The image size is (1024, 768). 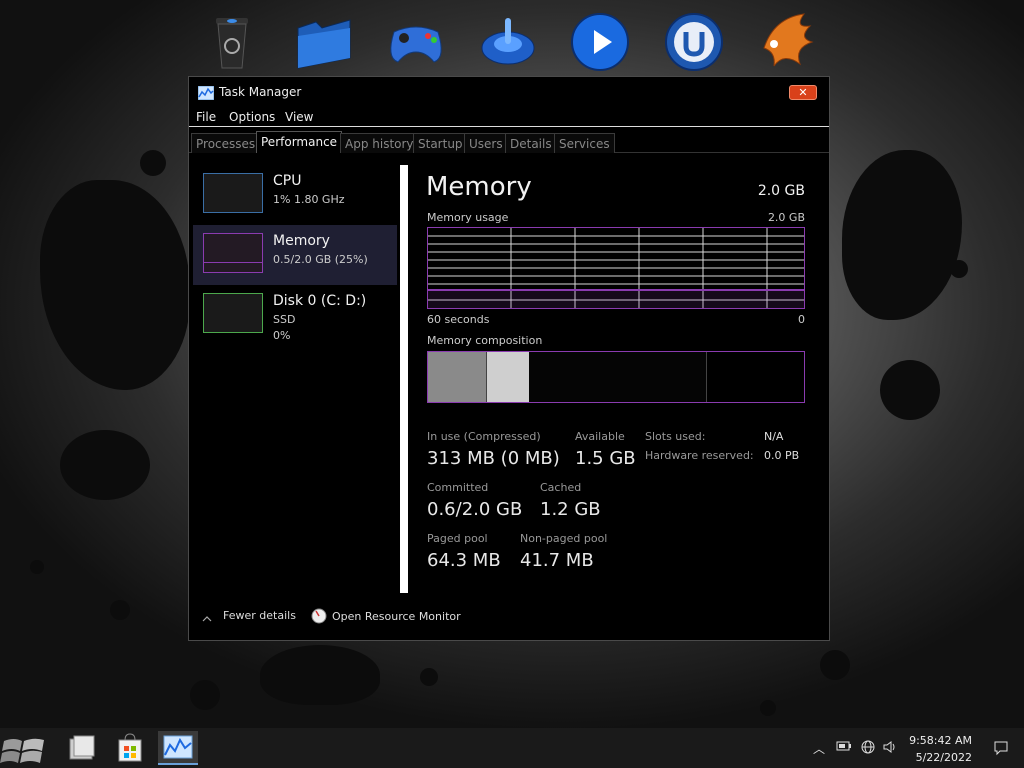 I want to click on tab-details: Details, so click(x=531, y=143).